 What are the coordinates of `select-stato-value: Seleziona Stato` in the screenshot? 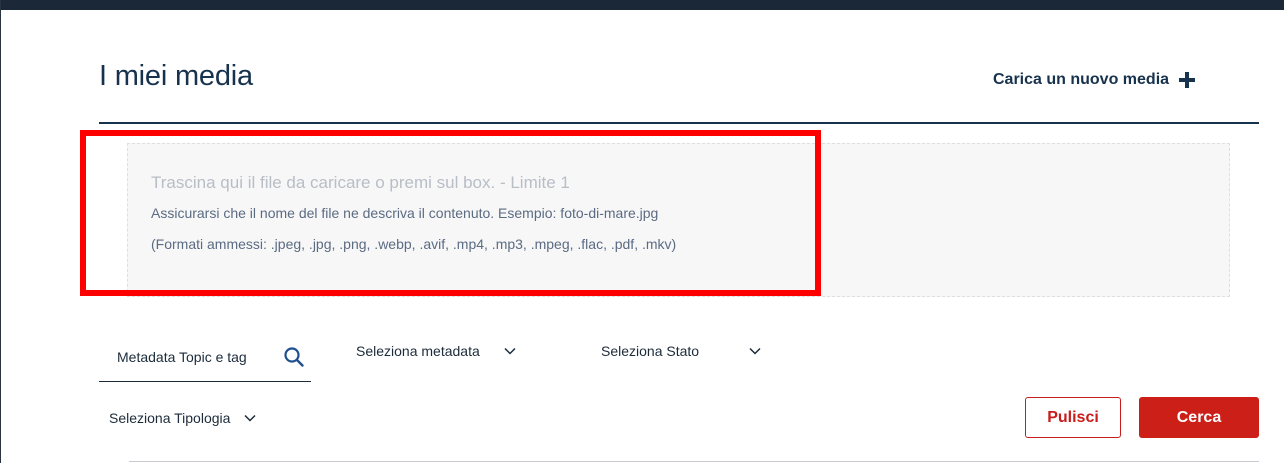 It's located at (650, 351).